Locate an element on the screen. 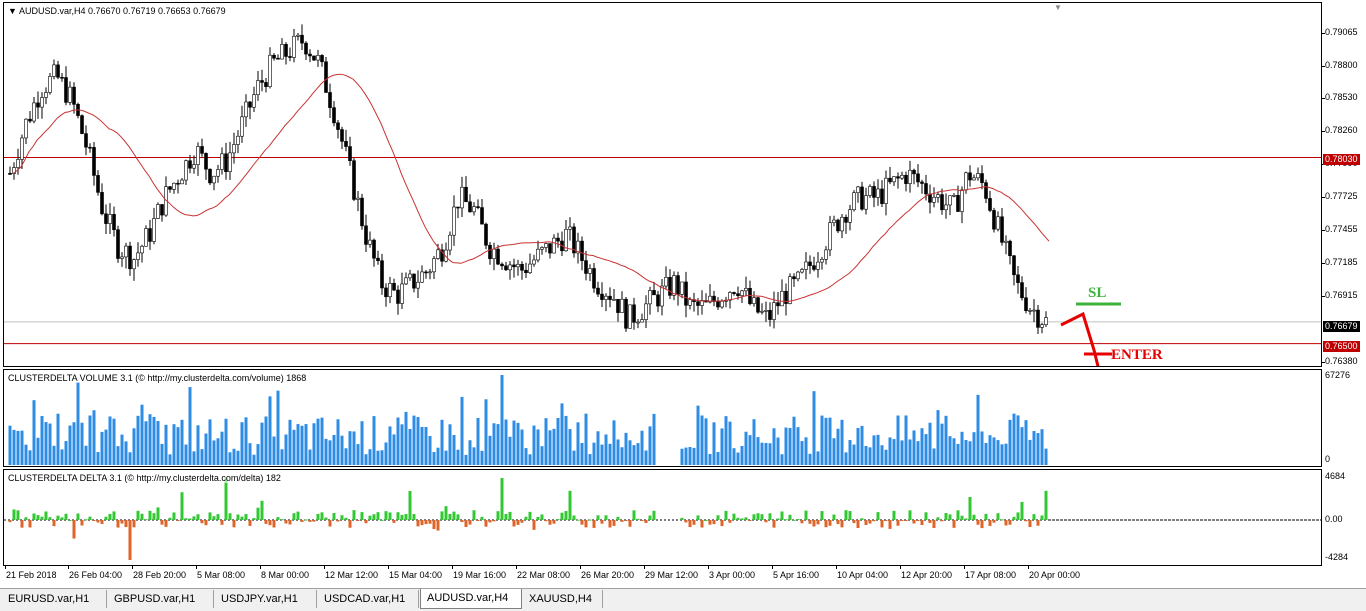 The image size is (1366, 611). chart-tab: AUDUSD.var,H4 is located at coordinates (471, 599).